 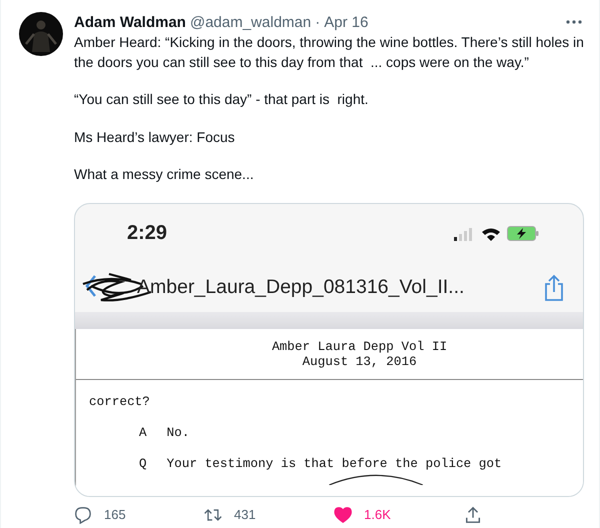 What do you see at coordinates (245, 514) in the screenshot?
I see `retweet-count: 431` at bounding box center [245, 514].